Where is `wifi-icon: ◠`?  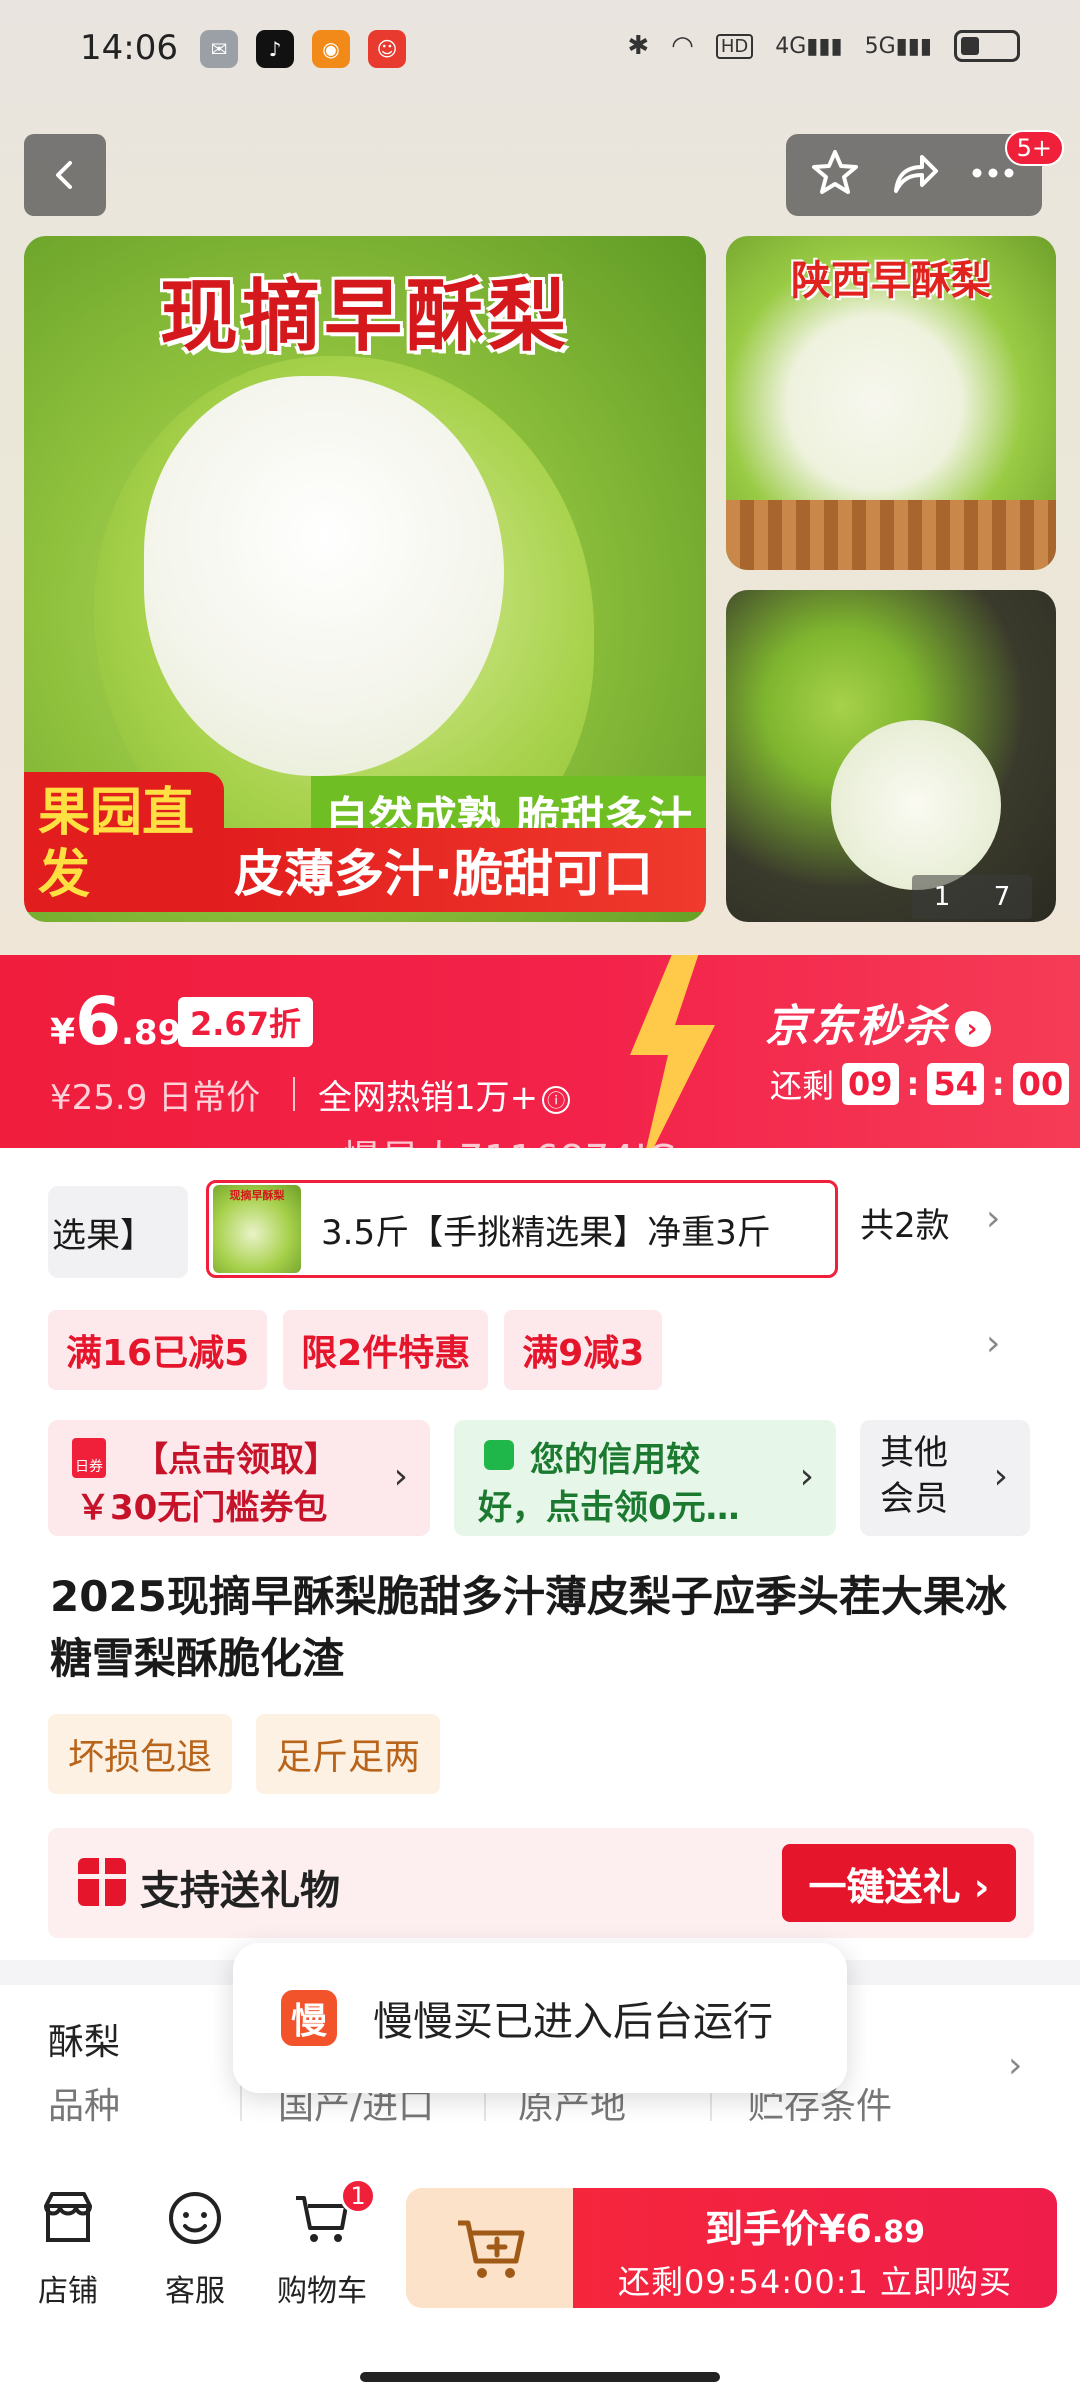 wifi-icon: ◠ is located at coordinates (682, 46).